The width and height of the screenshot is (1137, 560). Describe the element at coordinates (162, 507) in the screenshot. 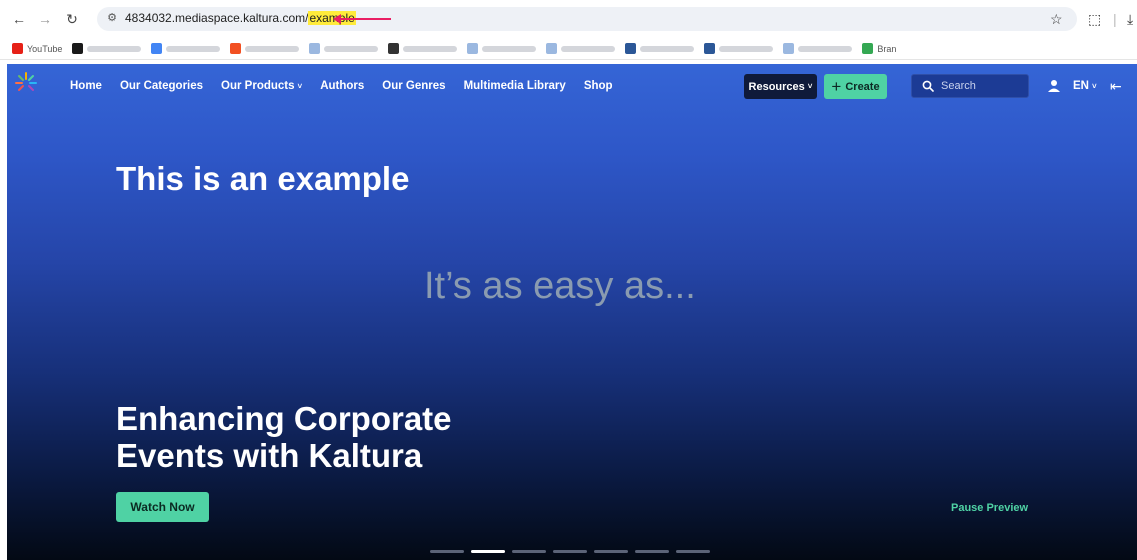

I see `watch-now-button: Watch Now` at that location.